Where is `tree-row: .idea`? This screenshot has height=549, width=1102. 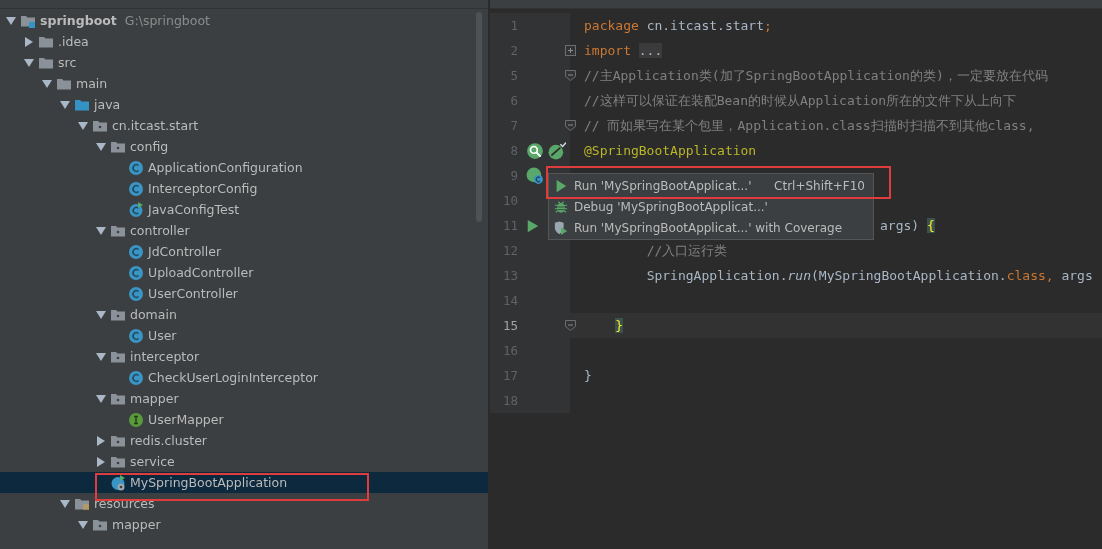
tree-row: .idea is located at coordinates (244, 41).